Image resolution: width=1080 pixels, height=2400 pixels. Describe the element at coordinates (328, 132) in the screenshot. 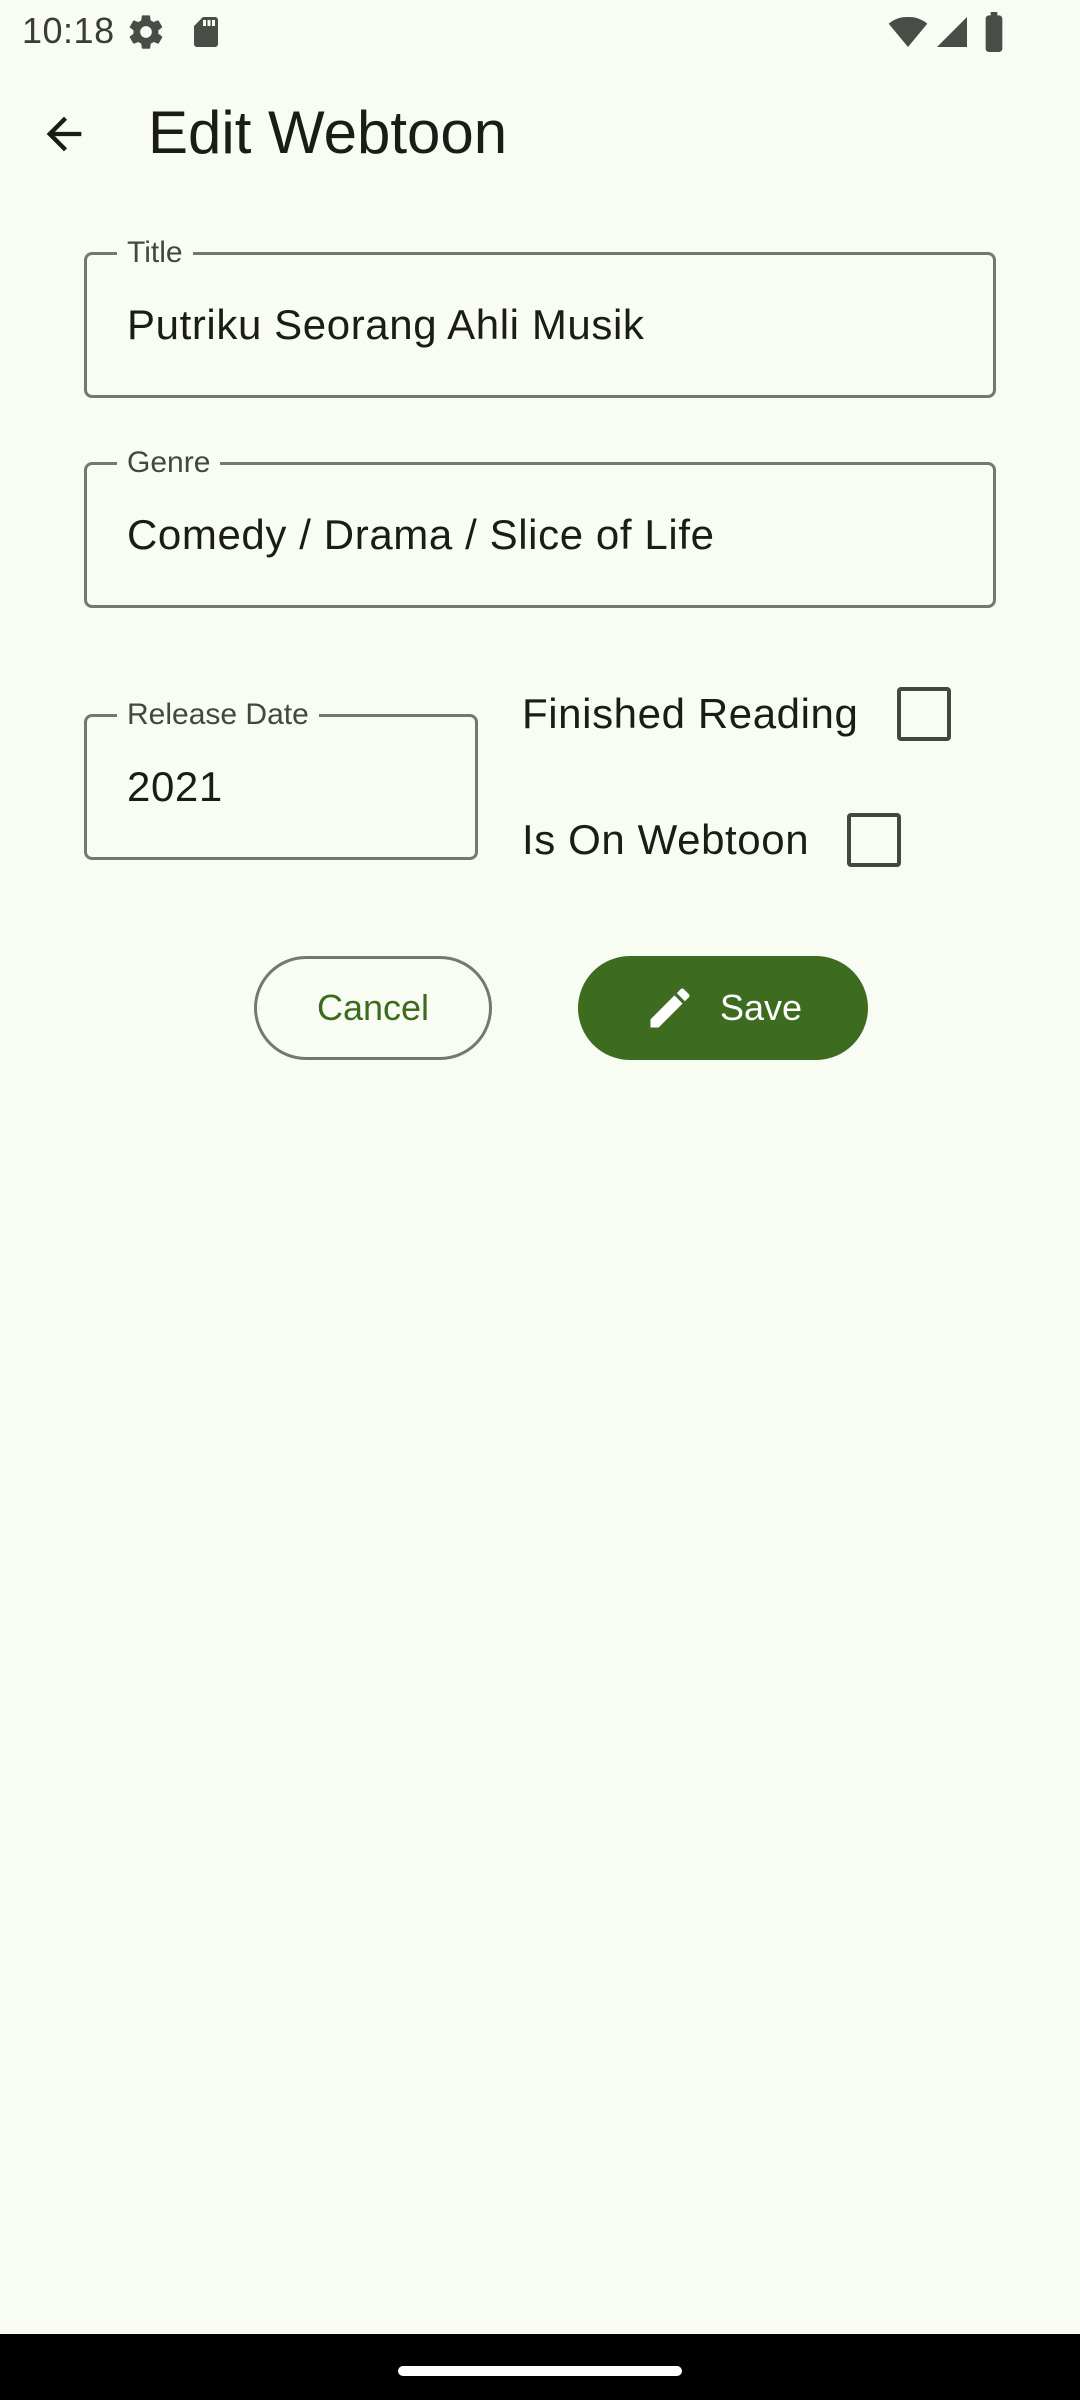

I see `page-title: Edit Webtoon` at that location.